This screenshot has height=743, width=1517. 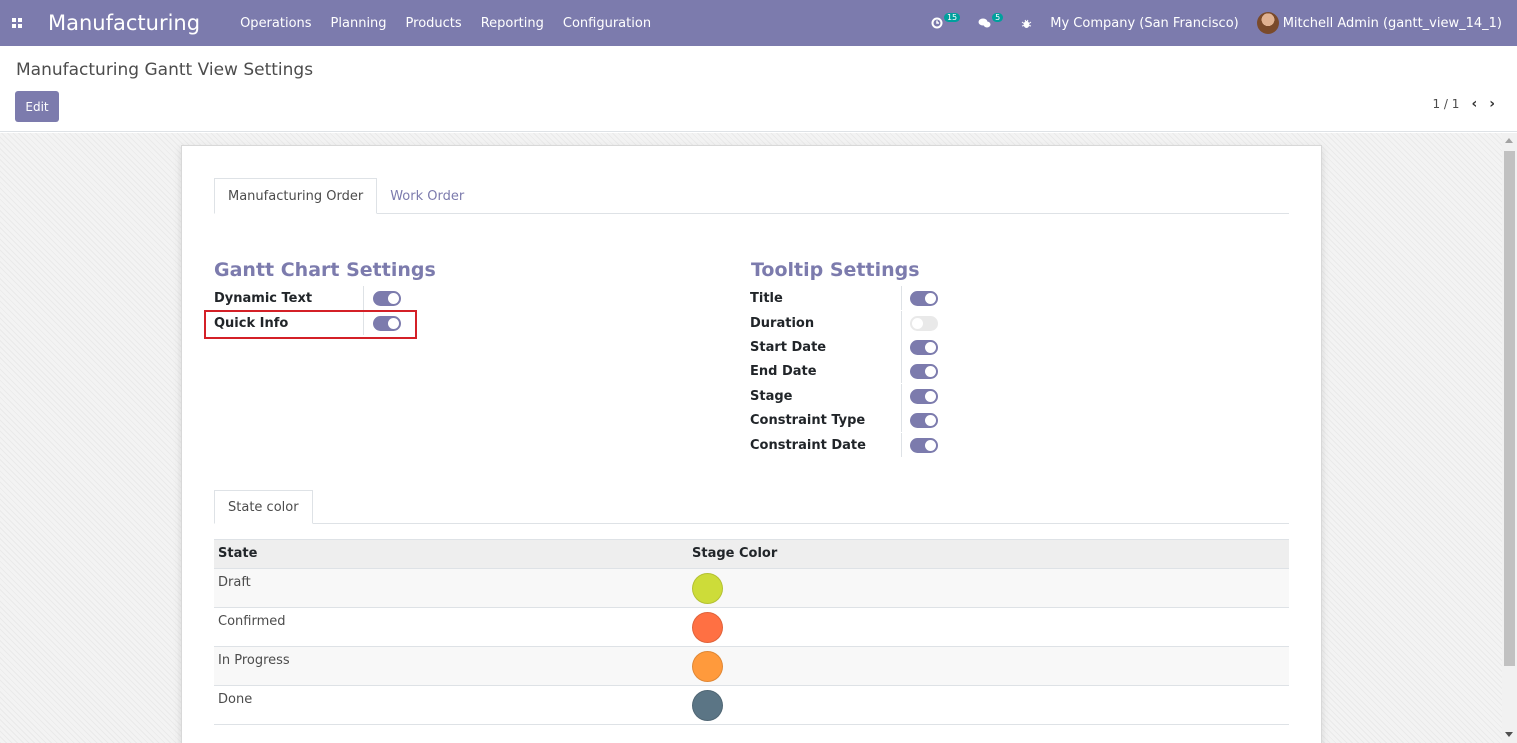 I want to click on table-body: Draft Confirmed In Progress Done, so click(x=751, y=647).